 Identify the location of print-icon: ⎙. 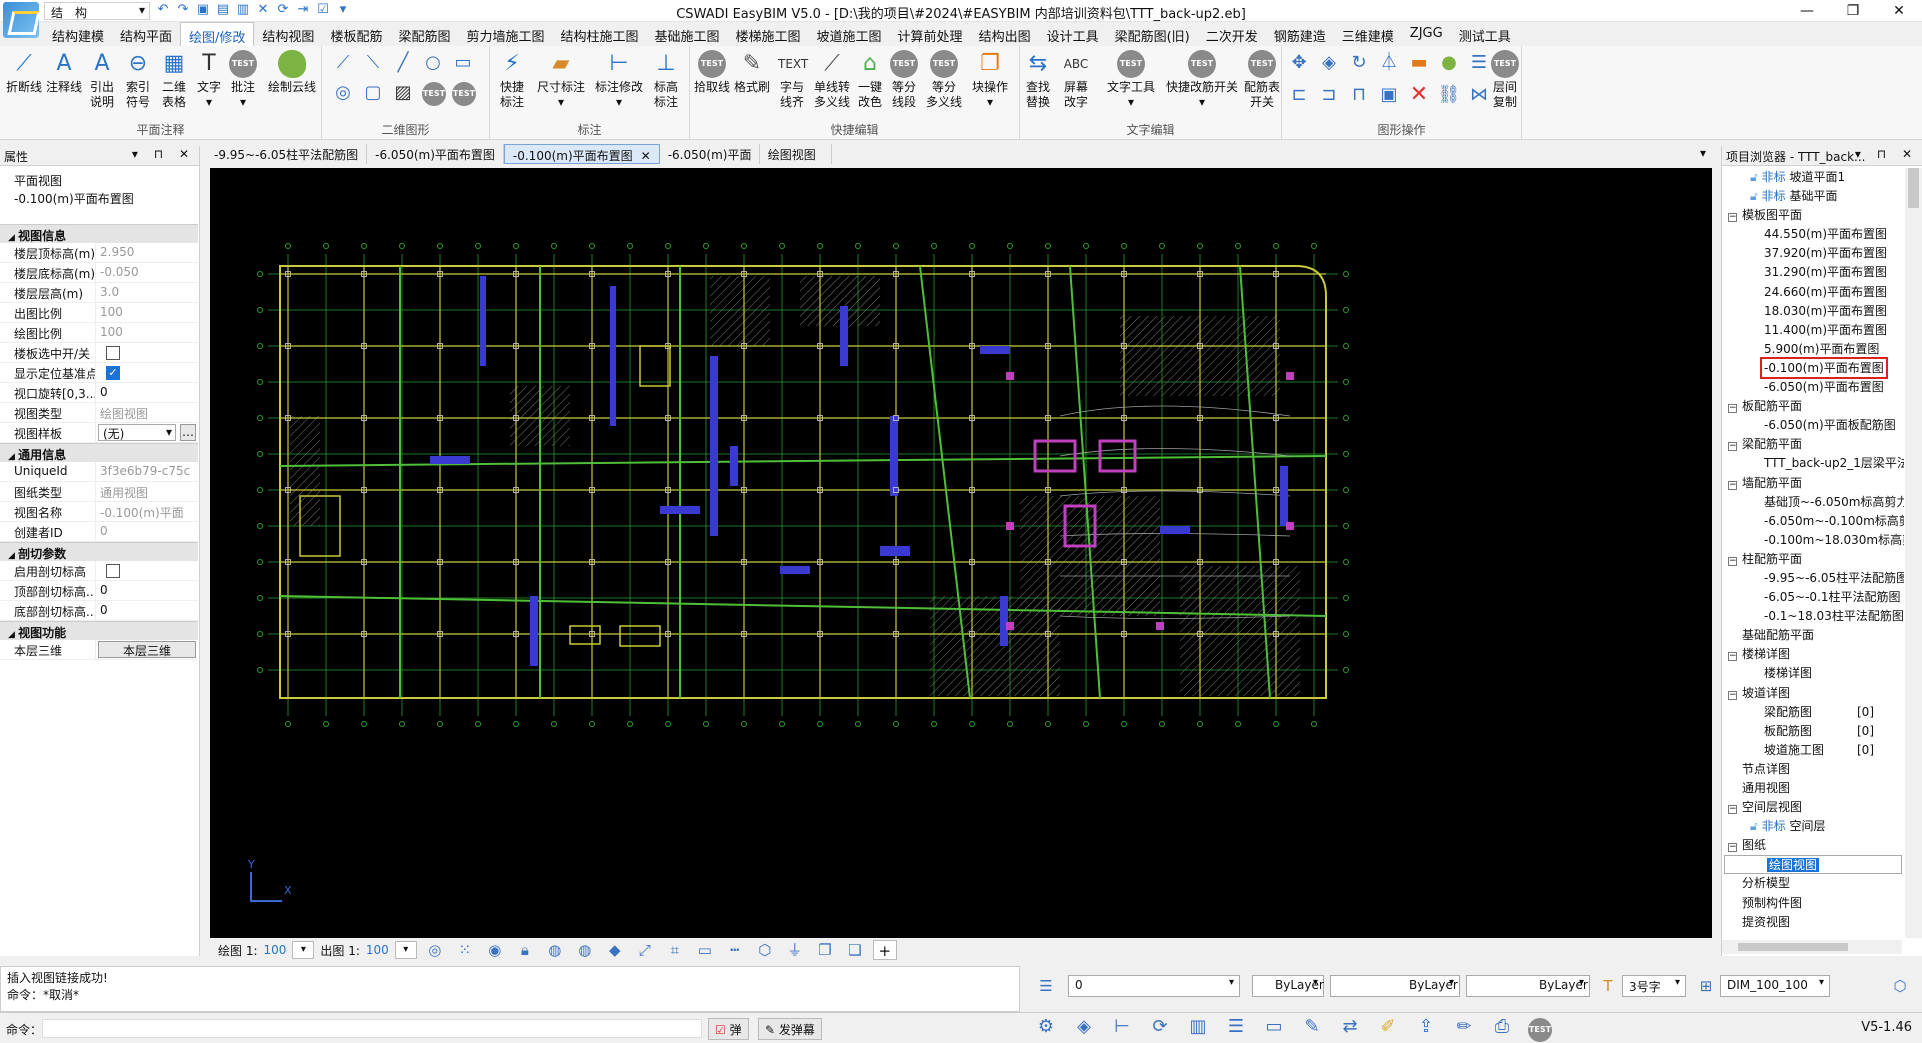
(1502, 1027).